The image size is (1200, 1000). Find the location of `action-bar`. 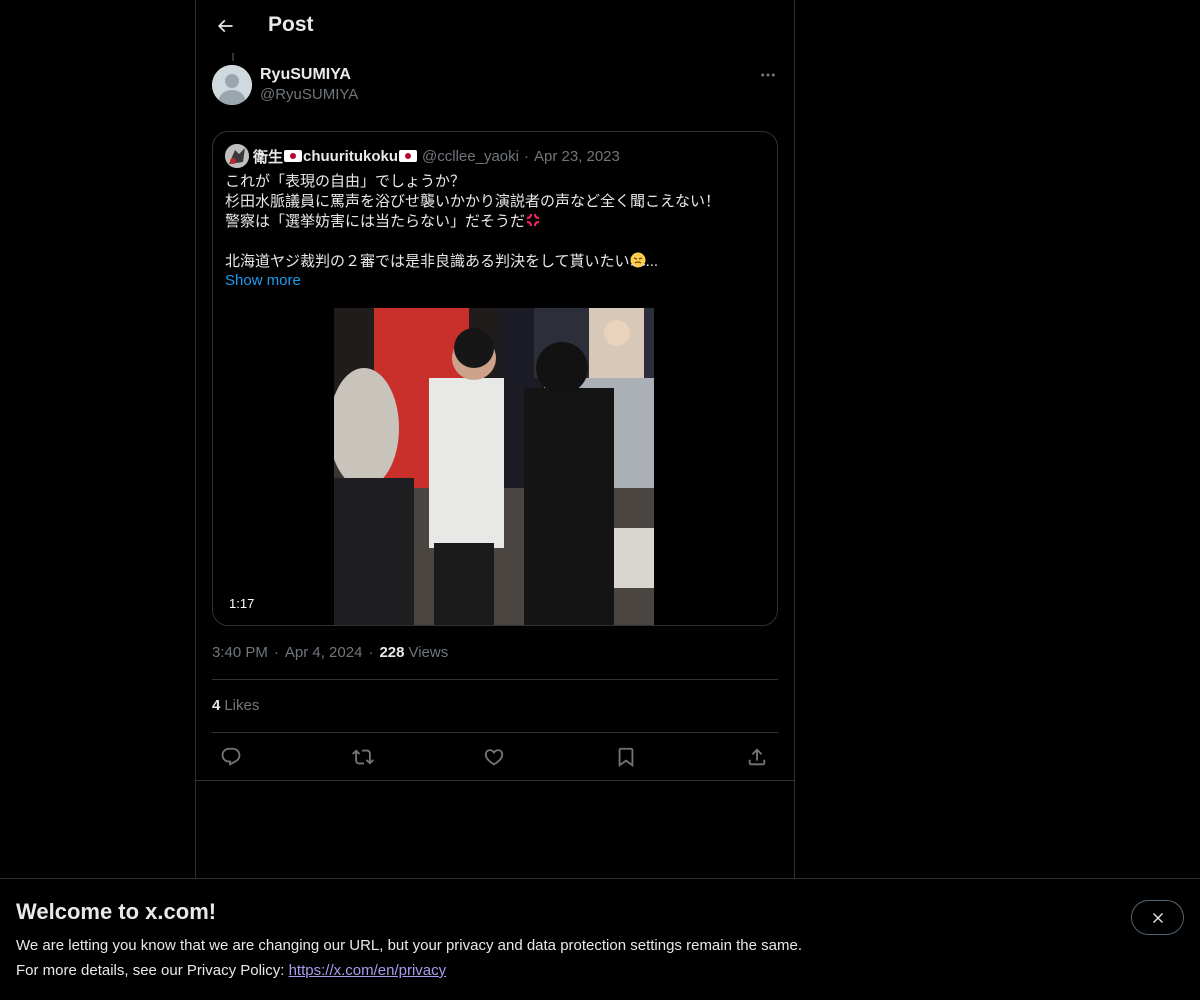

action-bar is located at coordinates (495, 756).